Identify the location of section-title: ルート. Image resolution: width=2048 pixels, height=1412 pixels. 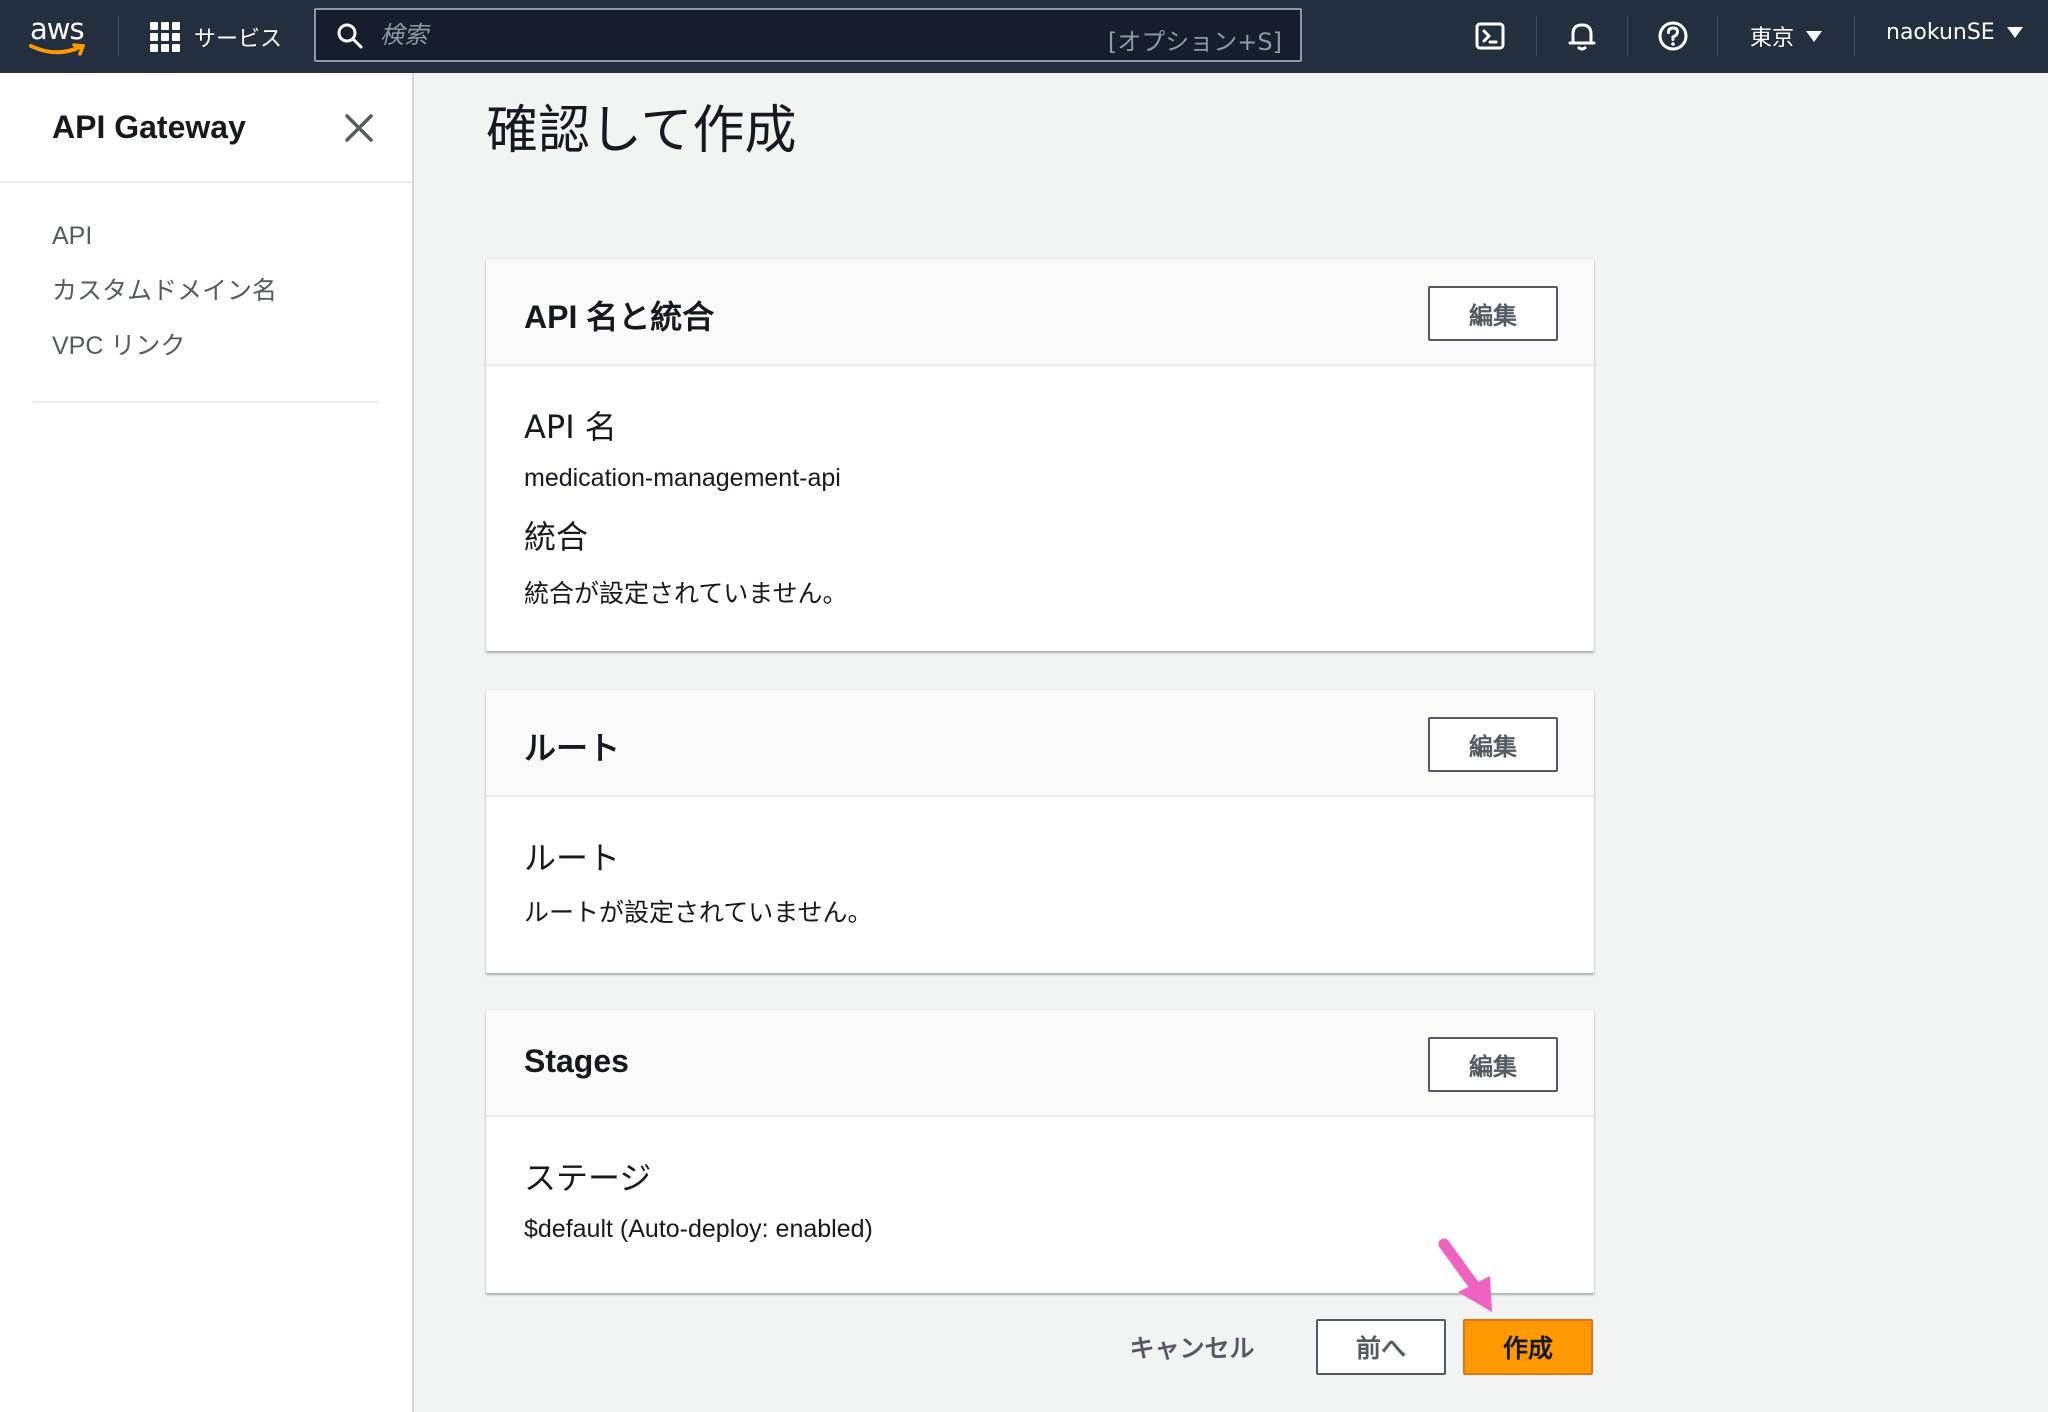
(572, 748).